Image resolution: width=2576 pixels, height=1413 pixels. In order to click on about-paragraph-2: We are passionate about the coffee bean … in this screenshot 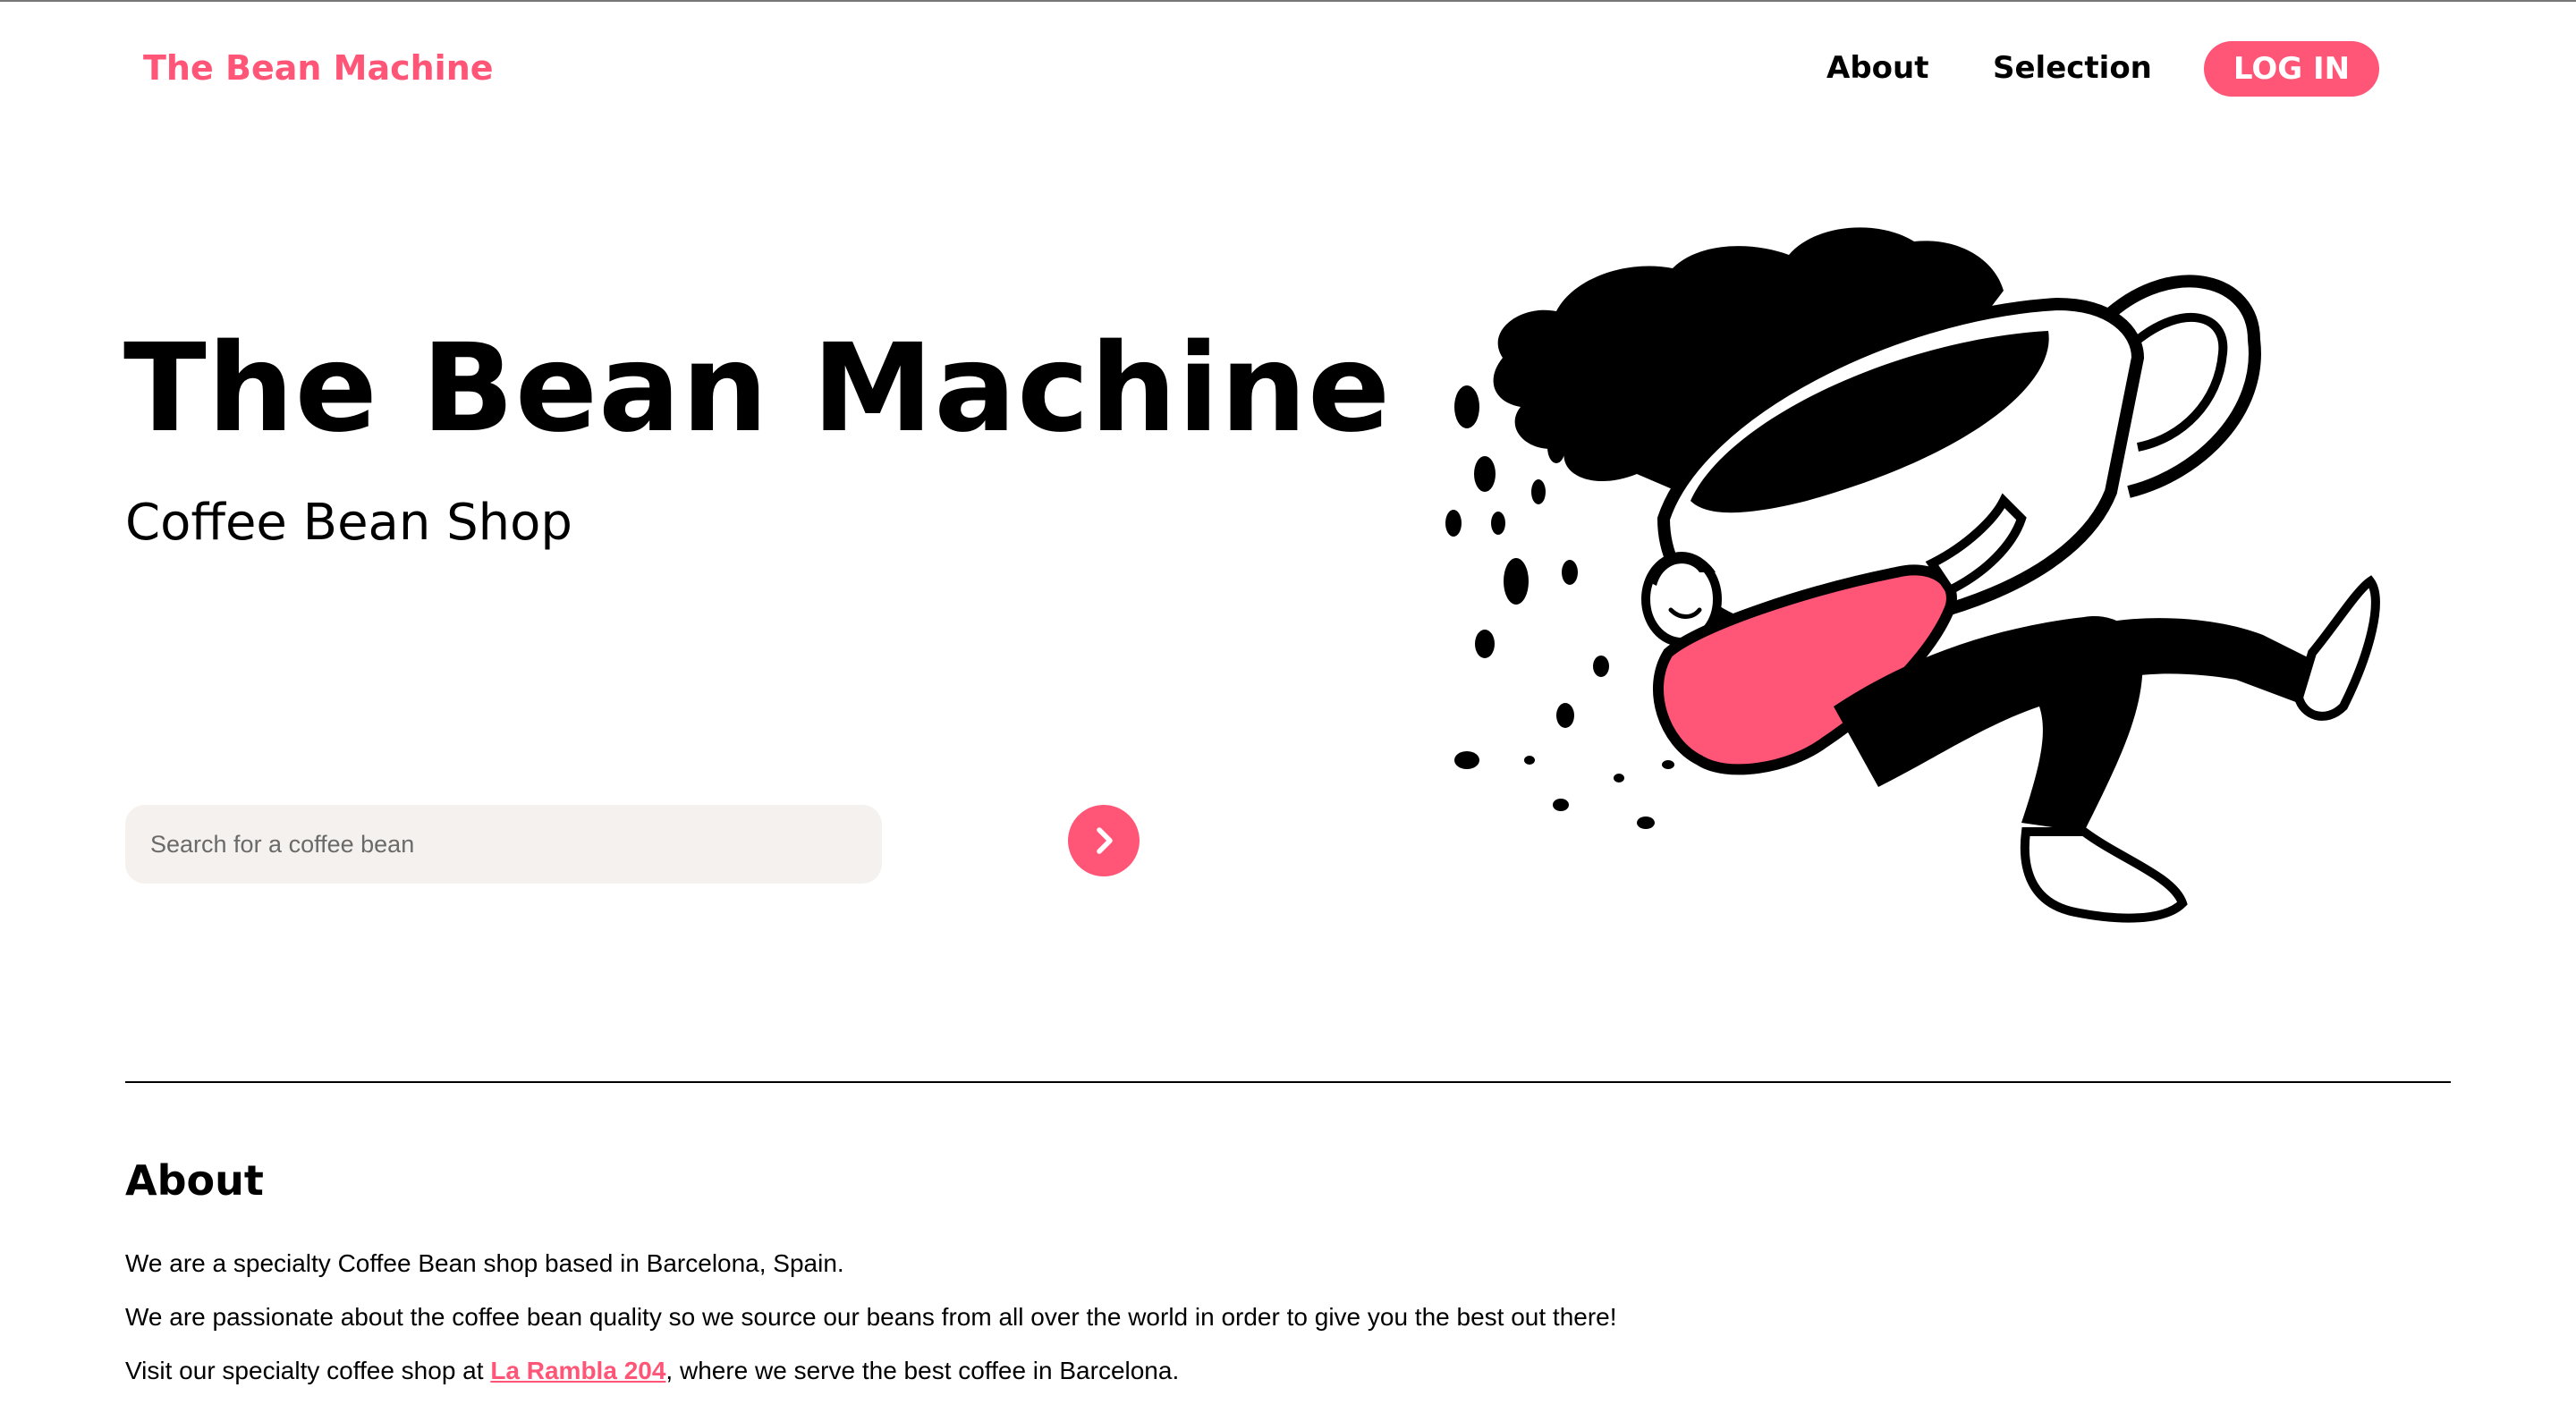, I will do `click(871, 1317)`.